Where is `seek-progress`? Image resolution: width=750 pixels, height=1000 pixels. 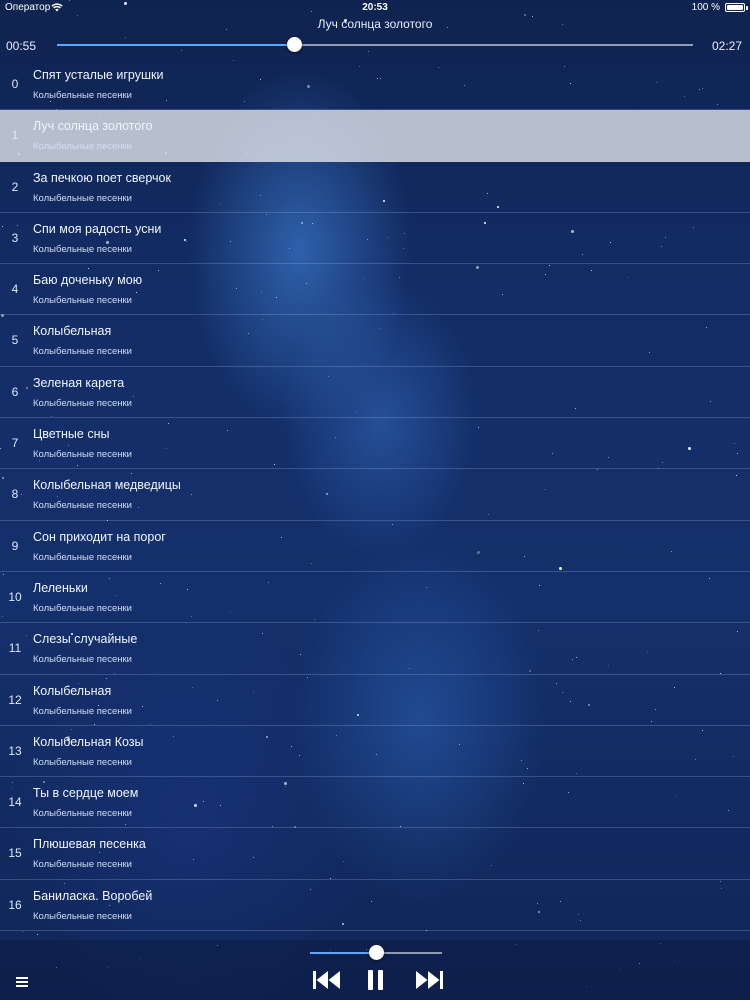 seek-progress is located at coordinates (176, 45).